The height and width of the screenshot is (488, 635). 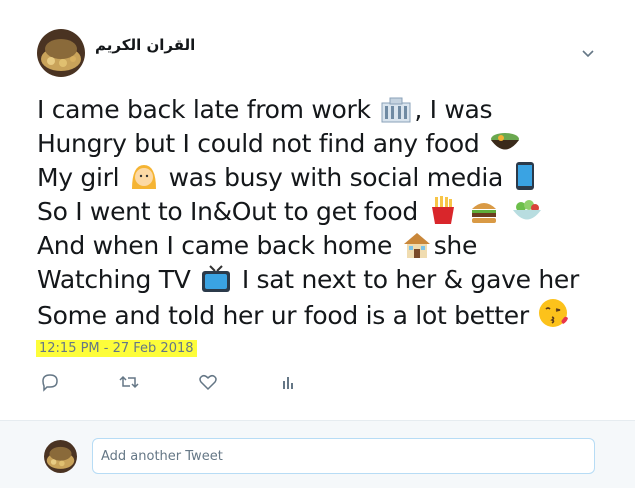 What do you see at coordinates (258, 143) in the screenshot?
I see `tweet-line: Hungry but I could not find any food` at bounding box center [258, 143].